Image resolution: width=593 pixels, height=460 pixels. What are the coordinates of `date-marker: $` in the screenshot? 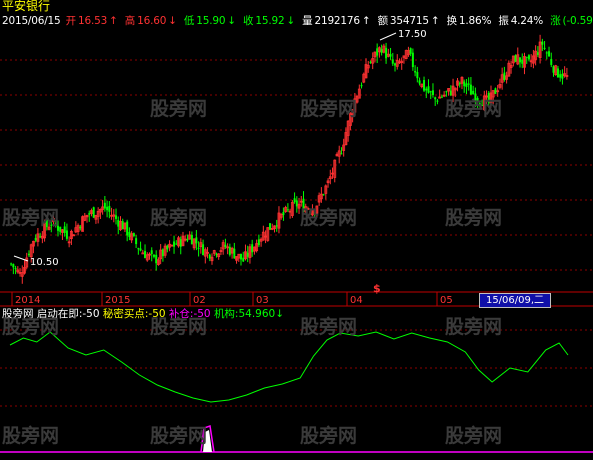 It's located at (377, 288).